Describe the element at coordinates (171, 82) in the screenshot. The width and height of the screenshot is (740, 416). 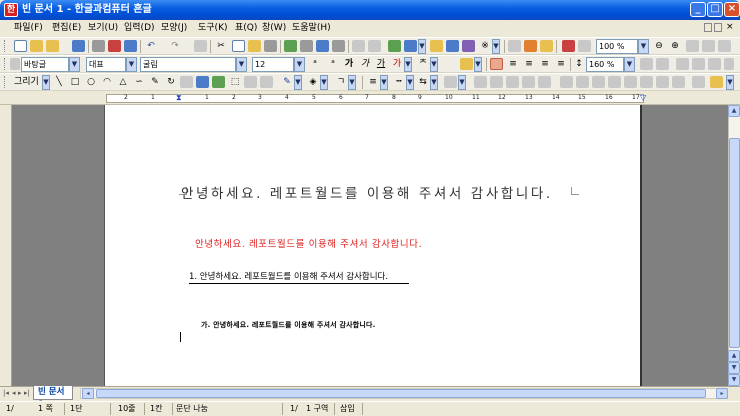
I see `freeform-icon: ↻` at that location.